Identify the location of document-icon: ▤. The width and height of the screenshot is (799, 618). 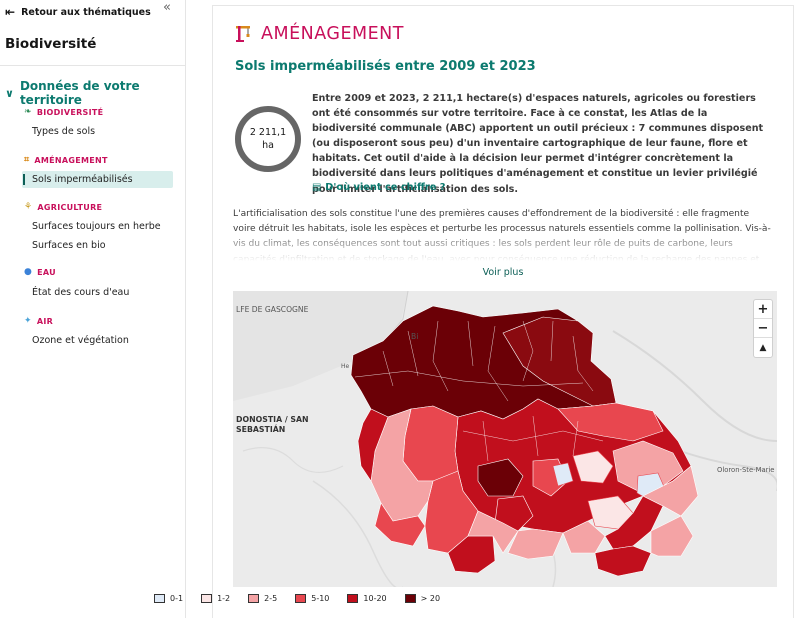
(317, 187).